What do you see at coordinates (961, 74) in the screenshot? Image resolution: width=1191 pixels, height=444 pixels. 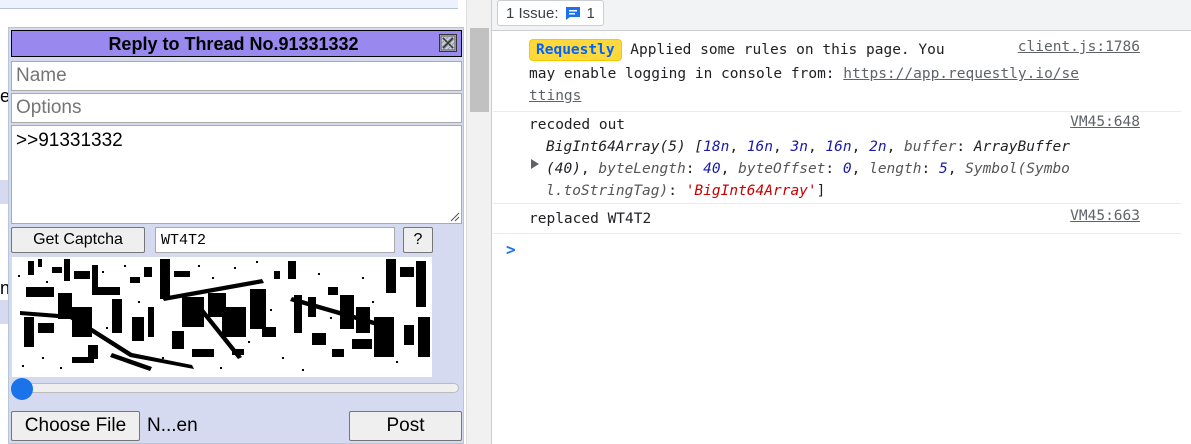 I see `requestly-settings-link: https://app.requestly.io/se` at bounding box center [961, 74].